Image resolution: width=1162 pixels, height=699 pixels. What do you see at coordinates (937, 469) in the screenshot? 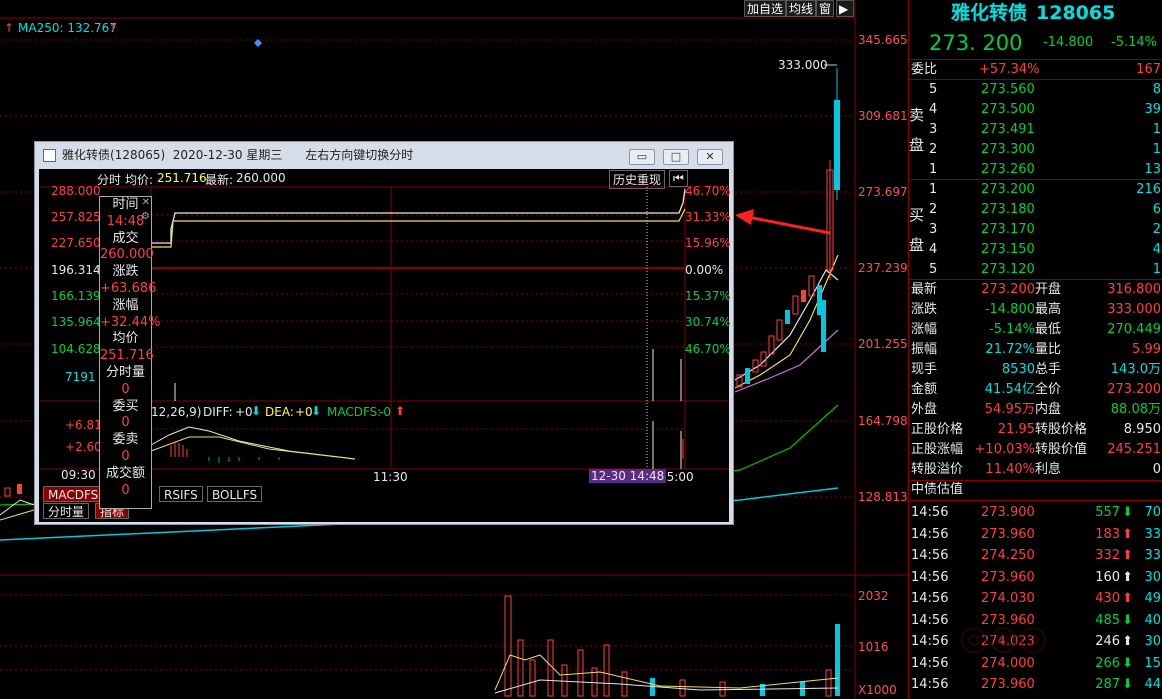
I see `quote-label: 转股溢价` at bounding box center [937, 469].